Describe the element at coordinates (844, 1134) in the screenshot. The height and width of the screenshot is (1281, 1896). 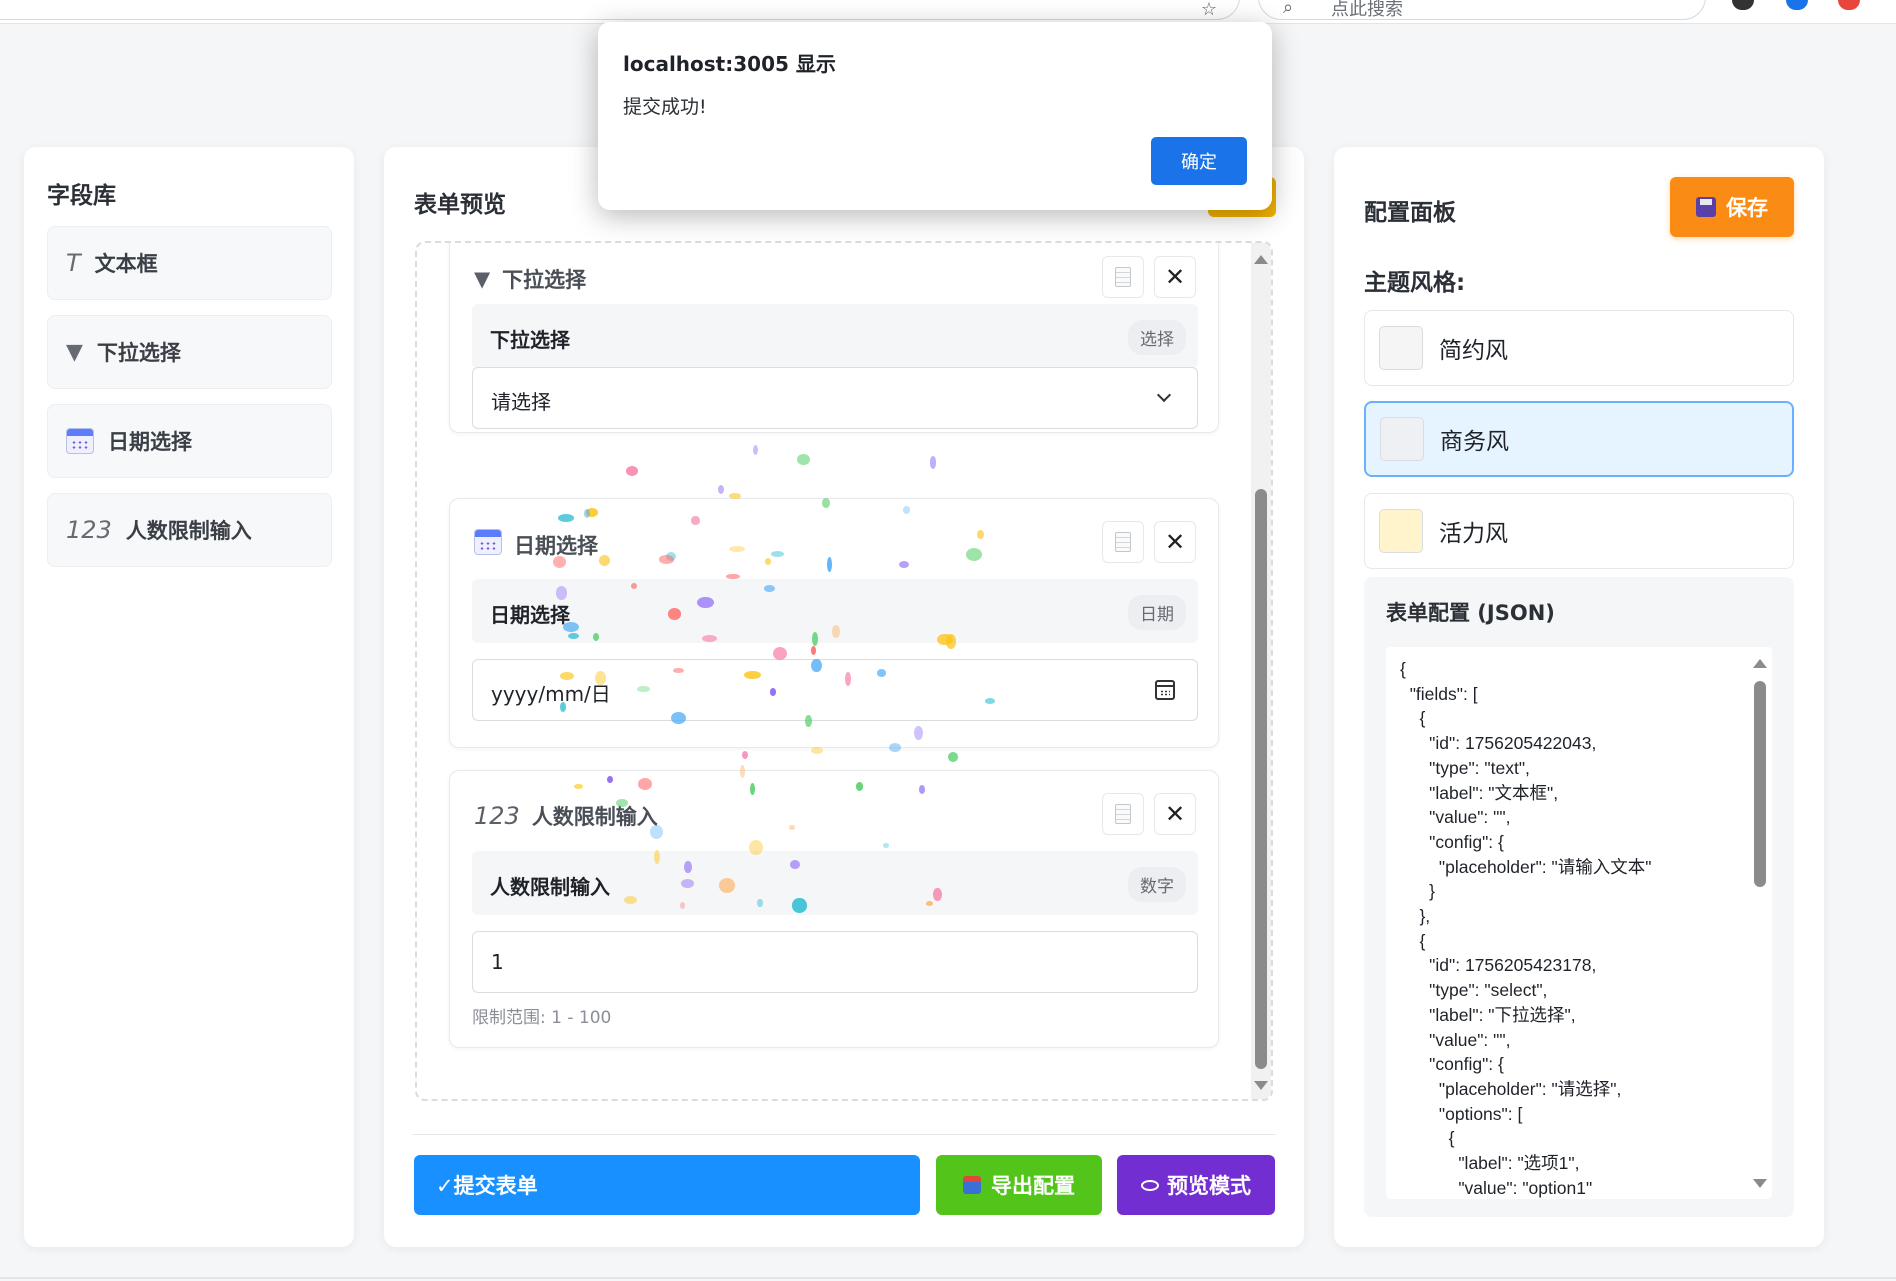
I see `divider` at that location.